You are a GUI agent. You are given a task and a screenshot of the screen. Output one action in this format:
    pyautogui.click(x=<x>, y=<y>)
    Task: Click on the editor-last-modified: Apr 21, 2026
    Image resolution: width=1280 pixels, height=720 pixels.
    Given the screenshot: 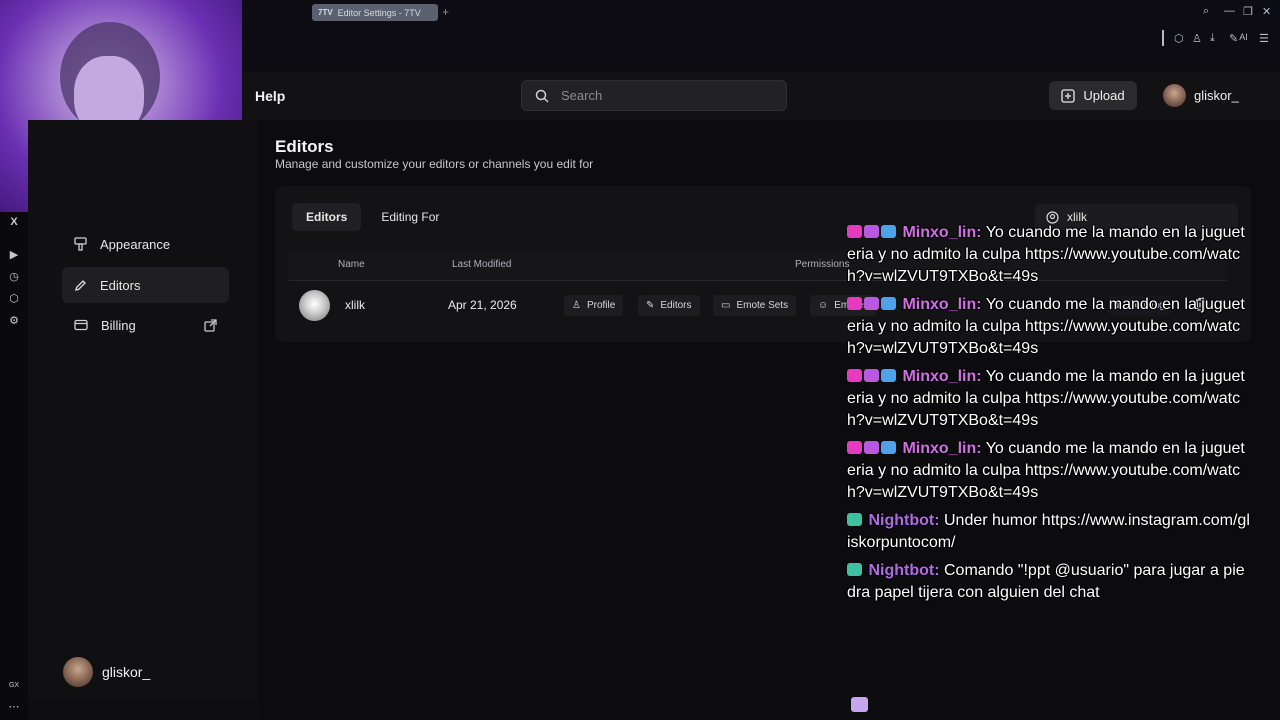 What is the action you would take?
    pyautogui.click(x=482, y=305)
    